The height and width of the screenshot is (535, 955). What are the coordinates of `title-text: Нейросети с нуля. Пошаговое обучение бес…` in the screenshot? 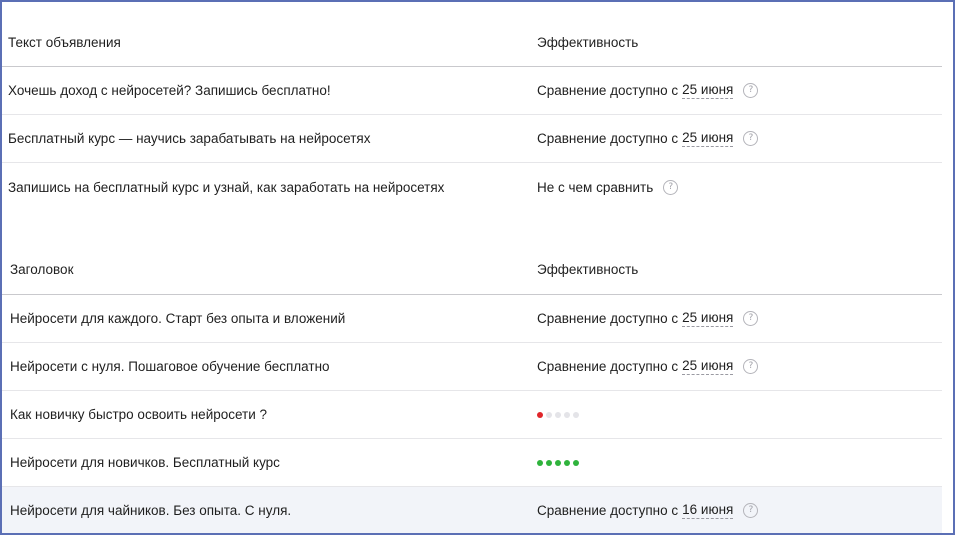 It's located at (170, 366).